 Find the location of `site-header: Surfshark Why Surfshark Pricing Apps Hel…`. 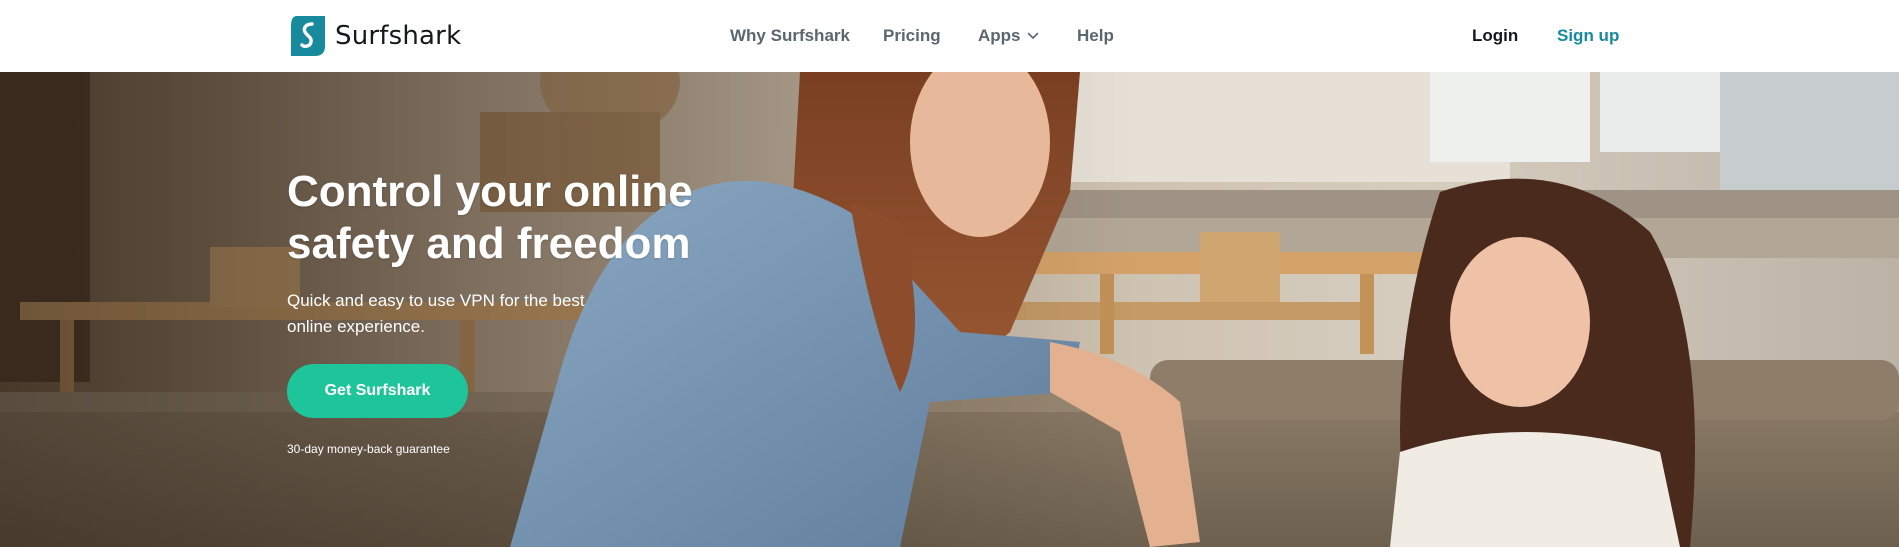

site-header: Surfshark Why Surfshark Pricing Apps Hel… is located at coordinates (949, 36).